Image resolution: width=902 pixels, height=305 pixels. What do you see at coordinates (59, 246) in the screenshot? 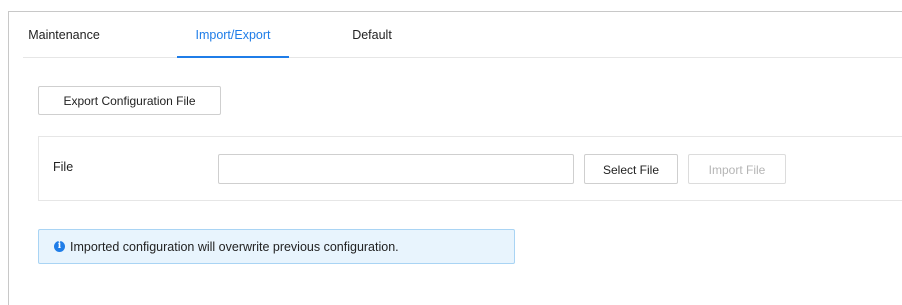
I see `info-icon: i` at bounding box center [59, 246].